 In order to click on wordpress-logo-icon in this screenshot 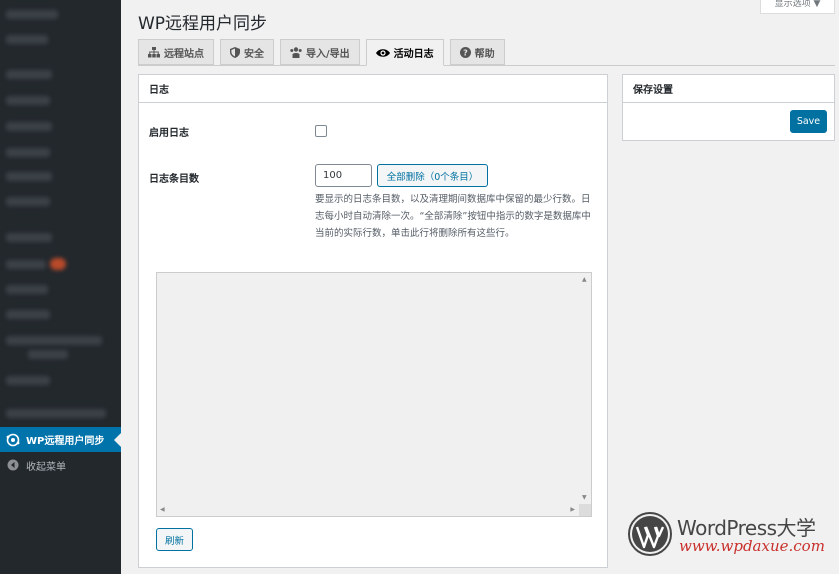, I will do `click(650, 534)`.